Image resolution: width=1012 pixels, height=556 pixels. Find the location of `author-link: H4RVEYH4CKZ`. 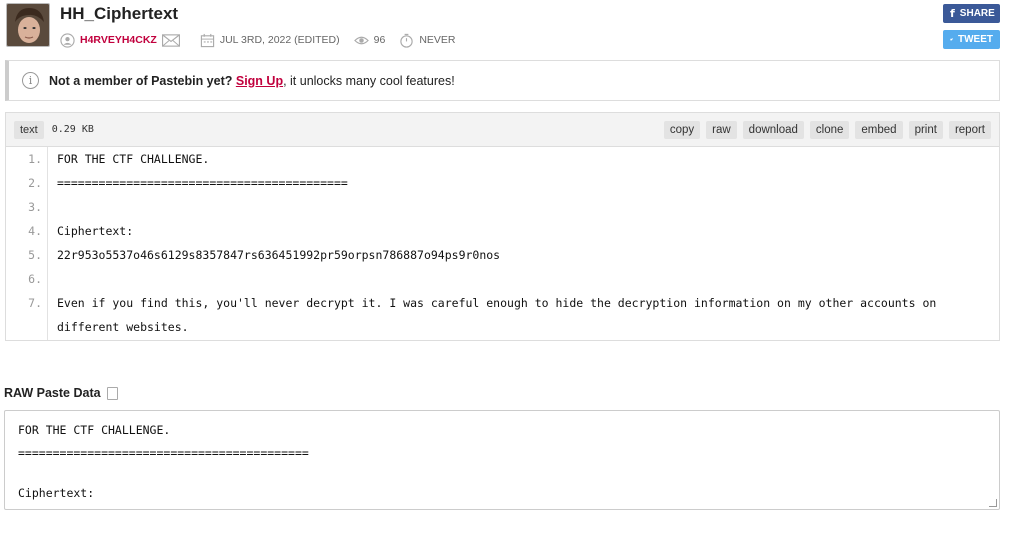

author-link: H4RVEYH4CKZ is located at coordinates (118, 40).